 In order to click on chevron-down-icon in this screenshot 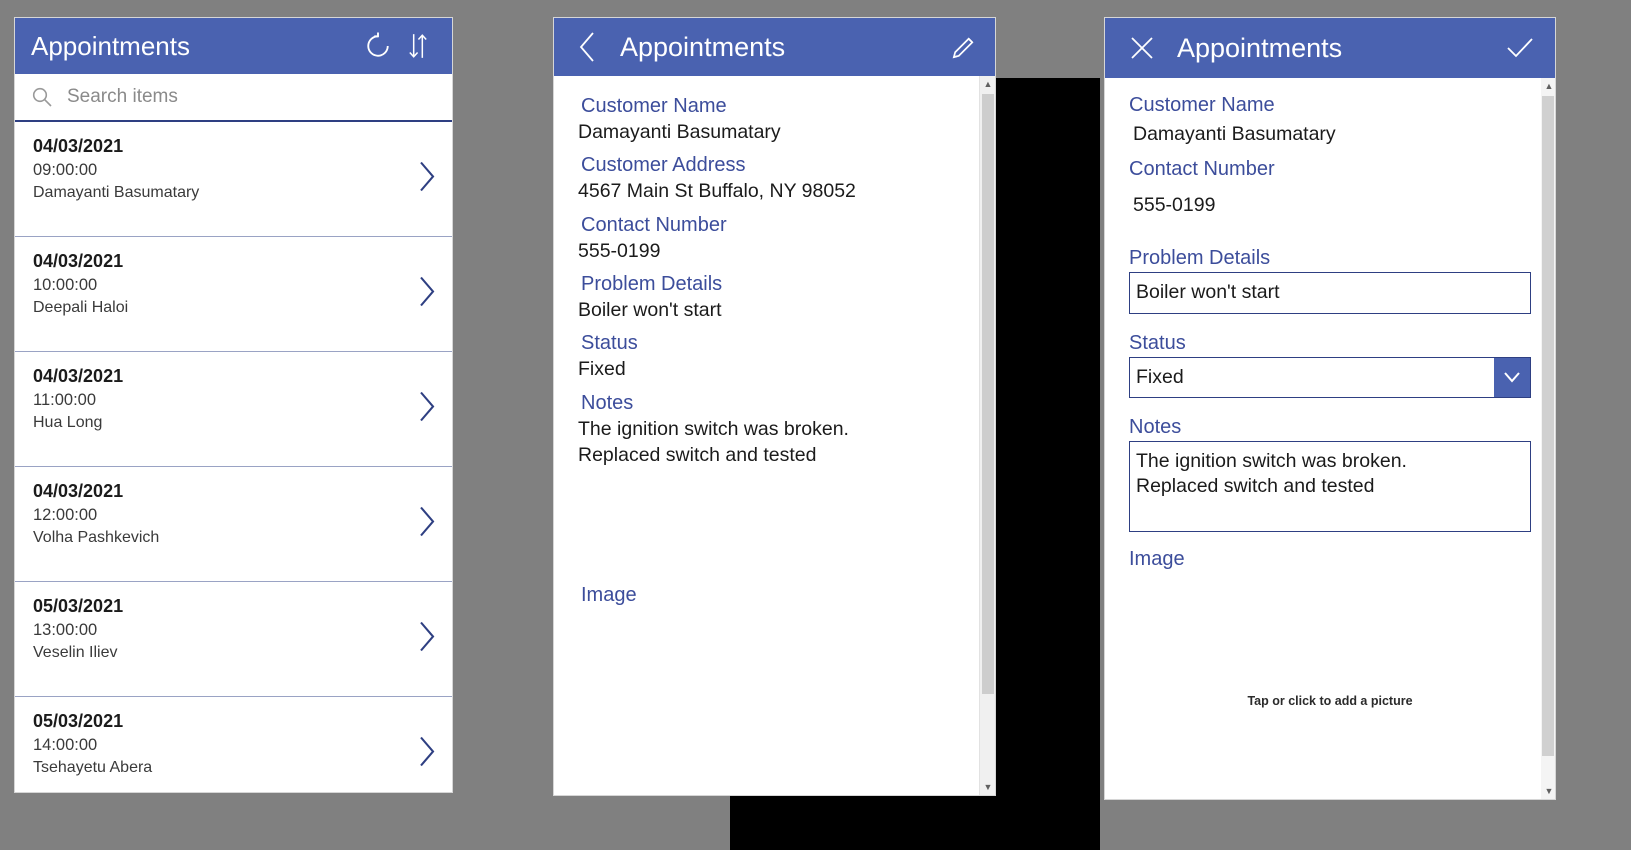, I will do `click(1512, 377)`.